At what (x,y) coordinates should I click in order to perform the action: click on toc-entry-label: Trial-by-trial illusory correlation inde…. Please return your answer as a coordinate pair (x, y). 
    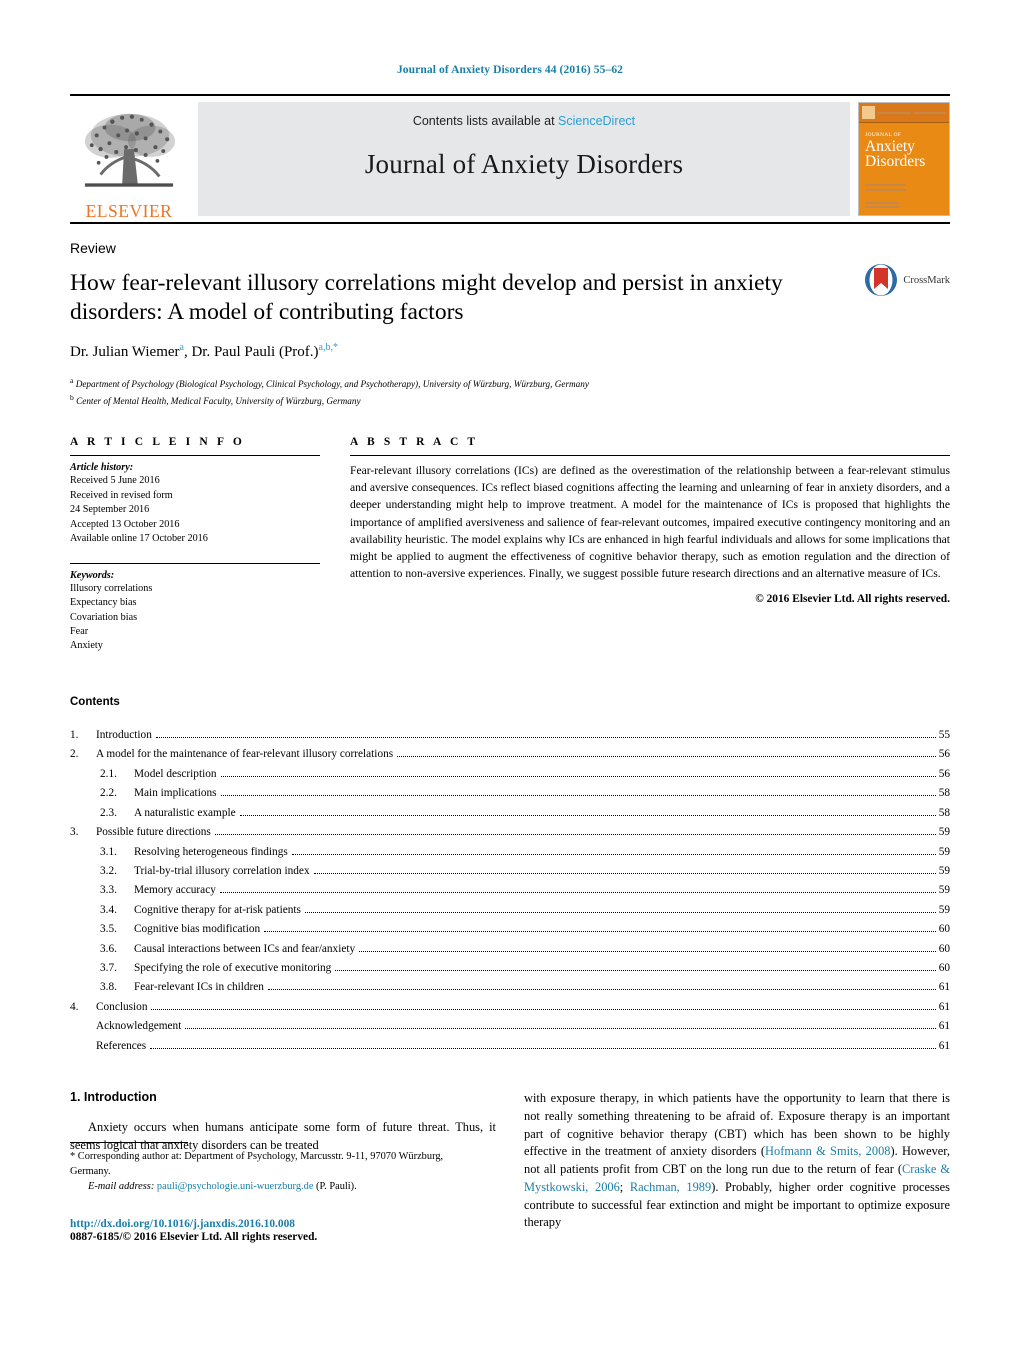
    Looking at the image, I should click on (222, 871).